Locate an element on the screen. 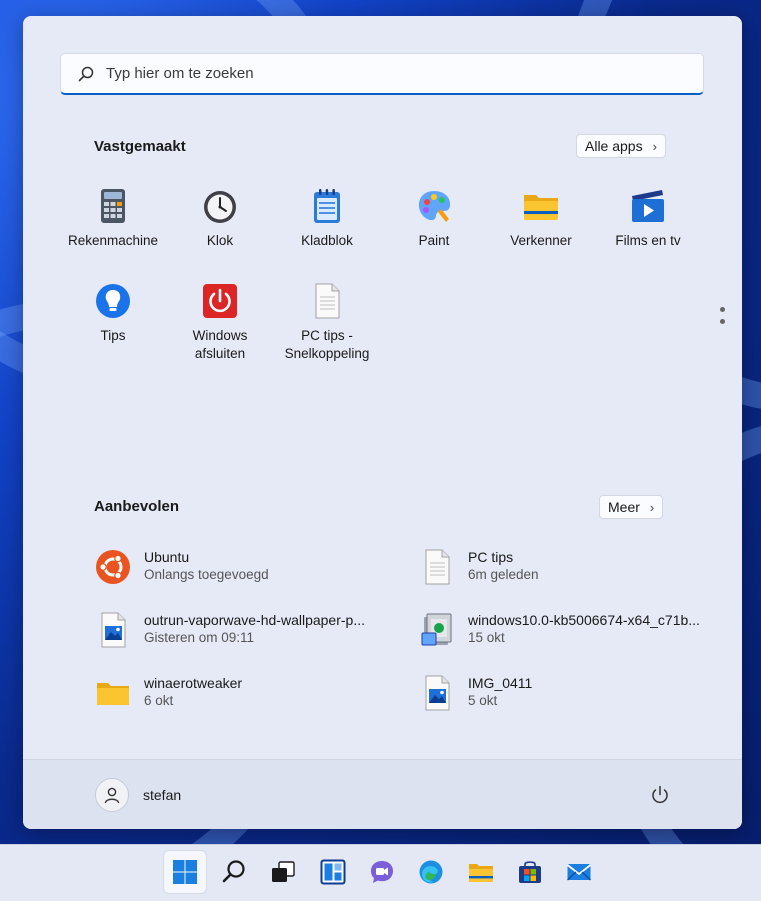  ubuntu-icon is located at coordinates (113, 567).